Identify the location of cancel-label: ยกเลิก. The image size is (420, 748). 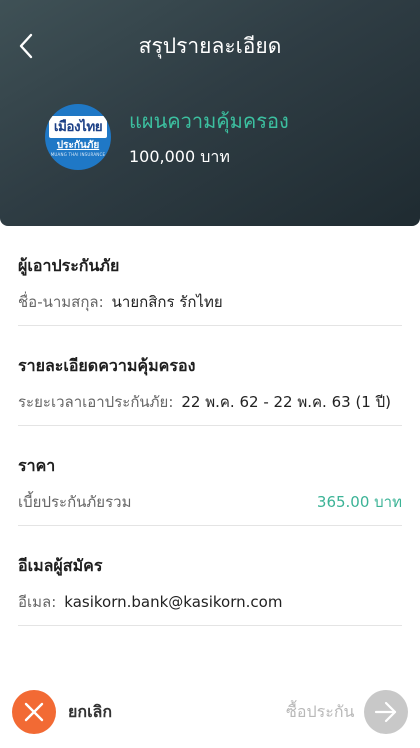
(90, 712).